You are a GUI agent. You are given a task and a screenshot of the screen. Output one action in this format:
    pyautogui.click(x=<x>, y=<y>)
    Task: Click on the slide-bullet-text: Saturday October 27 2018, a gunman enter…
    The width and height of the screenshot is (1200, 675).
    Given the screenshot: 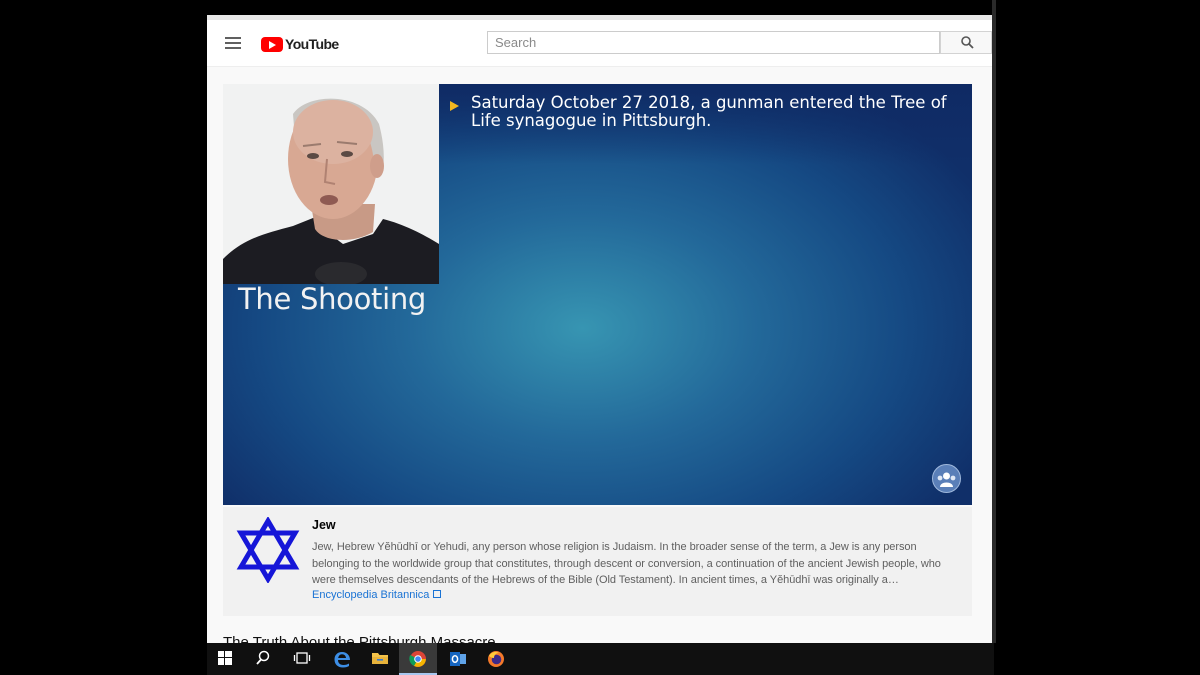 What is the action you would take?
    pyautogui.click(x=709, y=111)
    